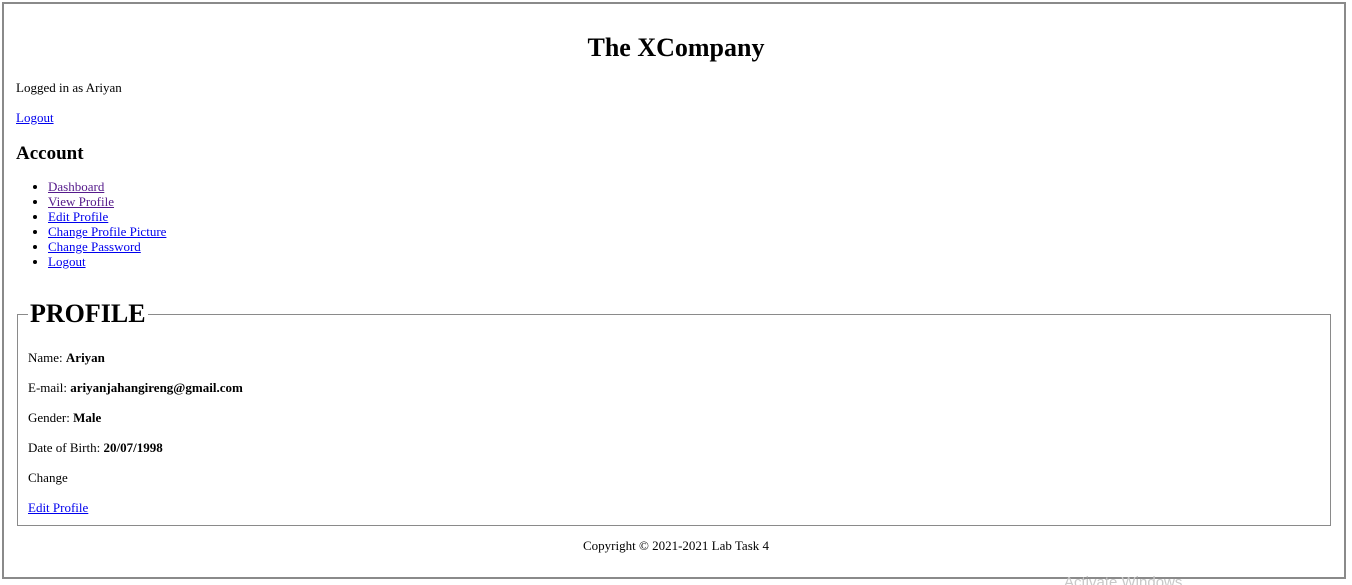  I want to click on profile-name-row: Name: Ariyan, so click(66, 358).